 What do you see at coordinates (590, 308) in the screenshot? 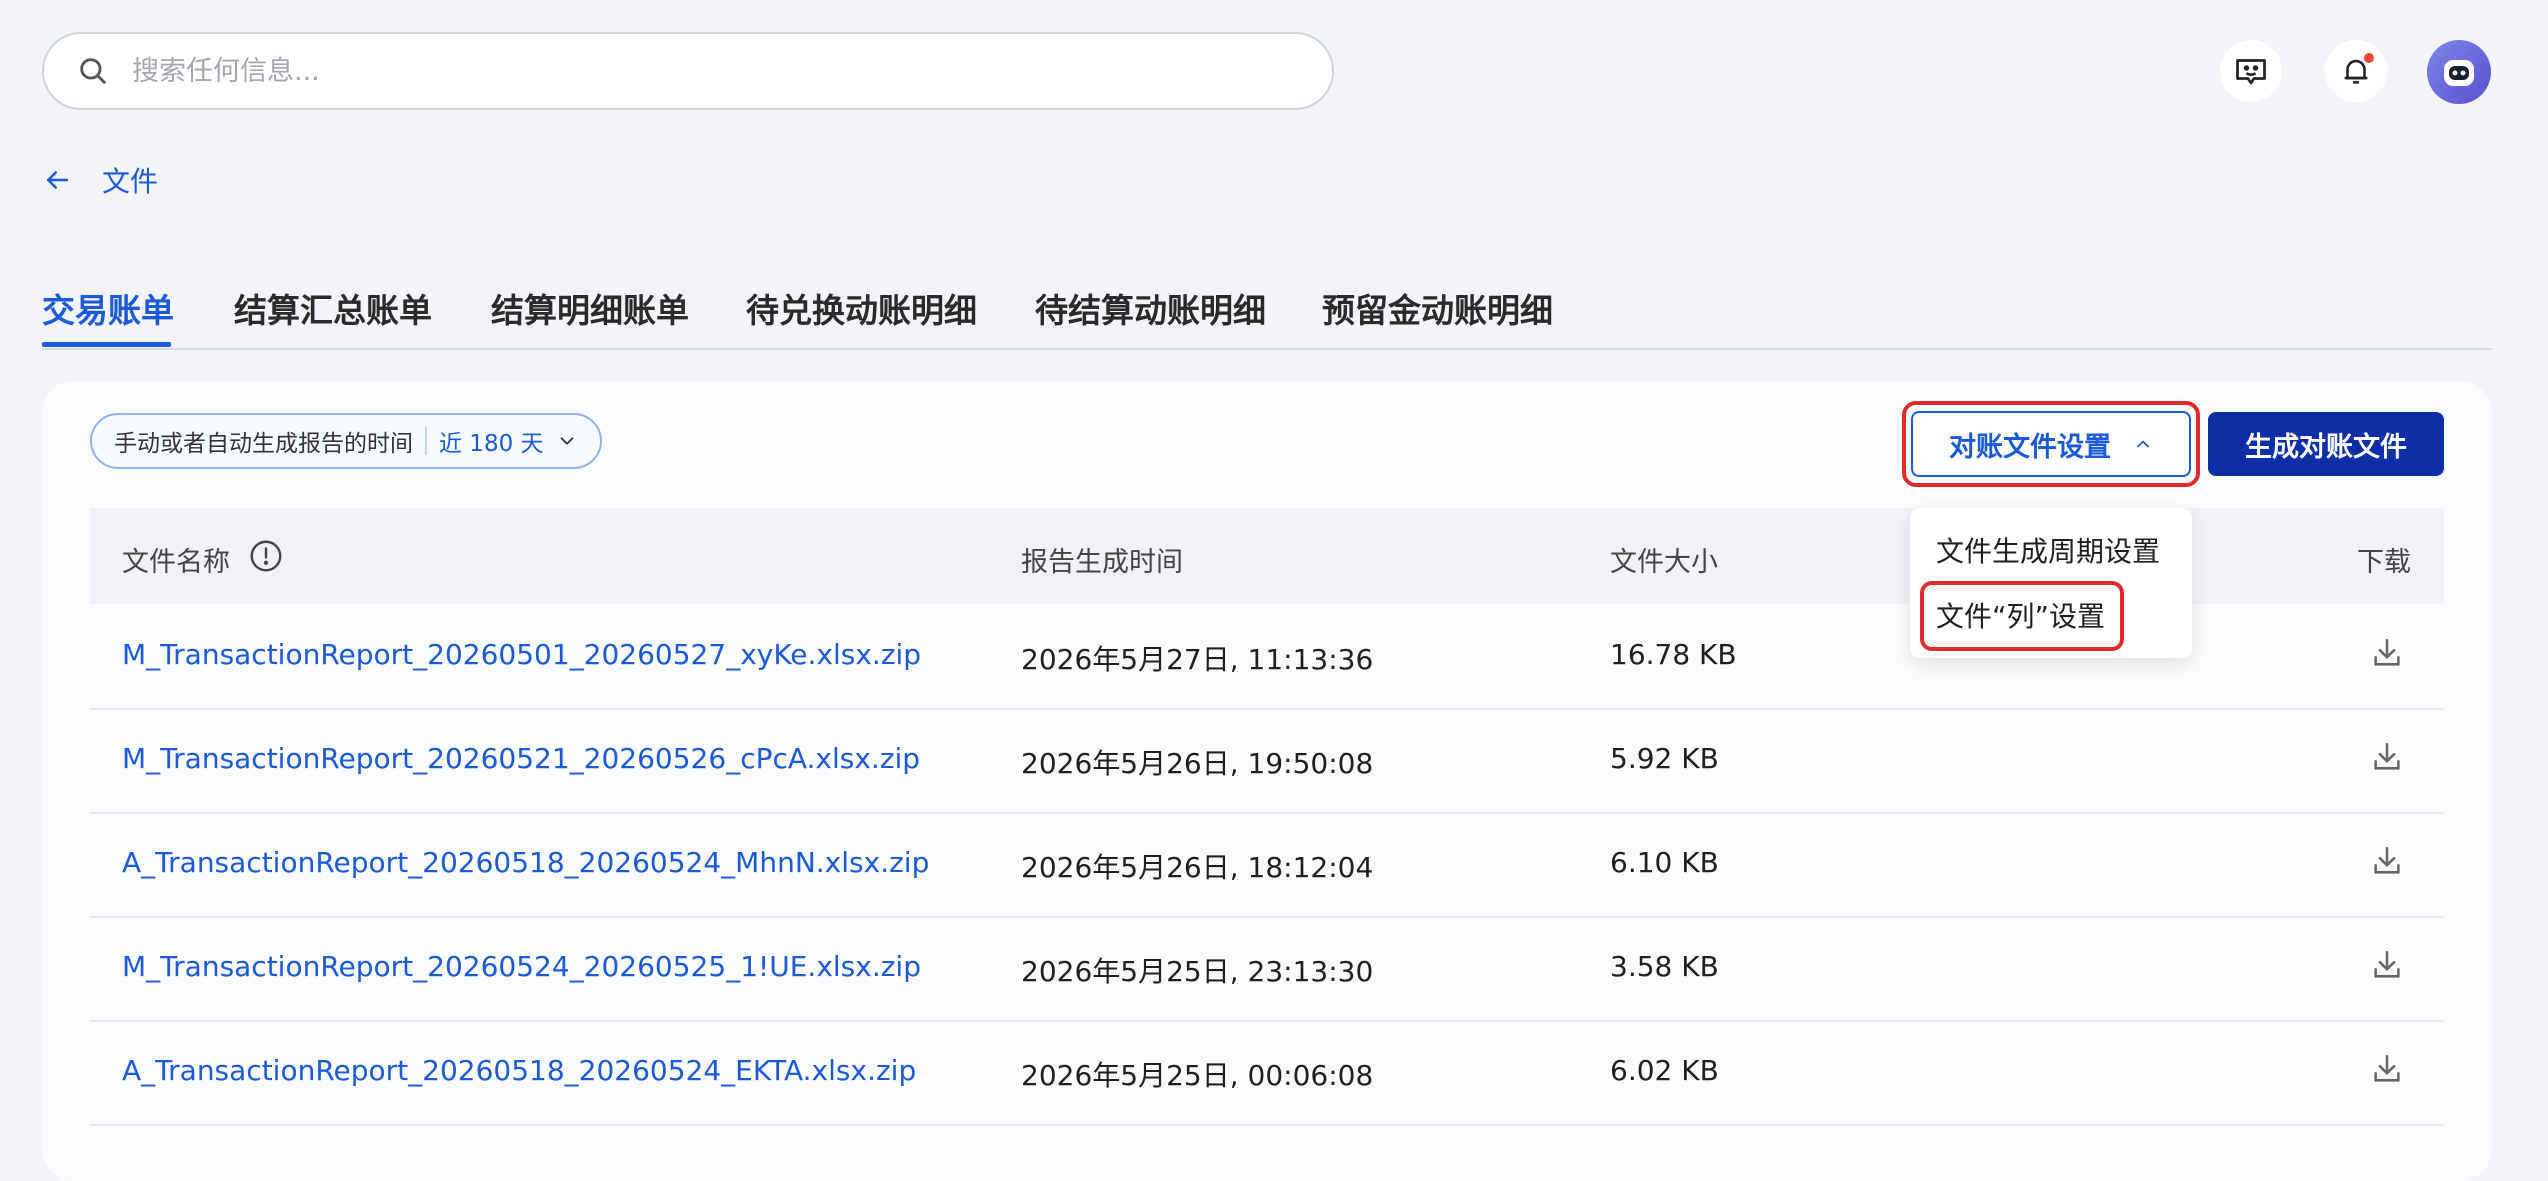
I see `tab-settlement-detail: 结算明细账单` at bounding box center [590, 308].